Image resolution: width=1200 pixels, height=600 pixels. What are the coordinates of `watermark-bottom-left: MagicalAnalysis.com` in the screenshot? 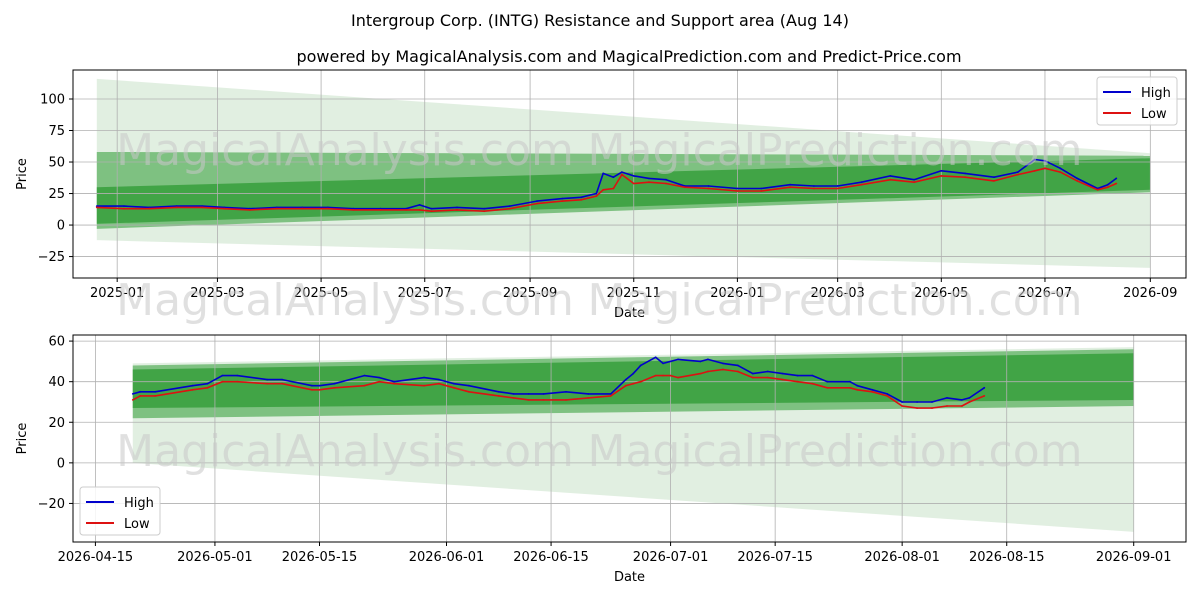 It's located at (345, 451).